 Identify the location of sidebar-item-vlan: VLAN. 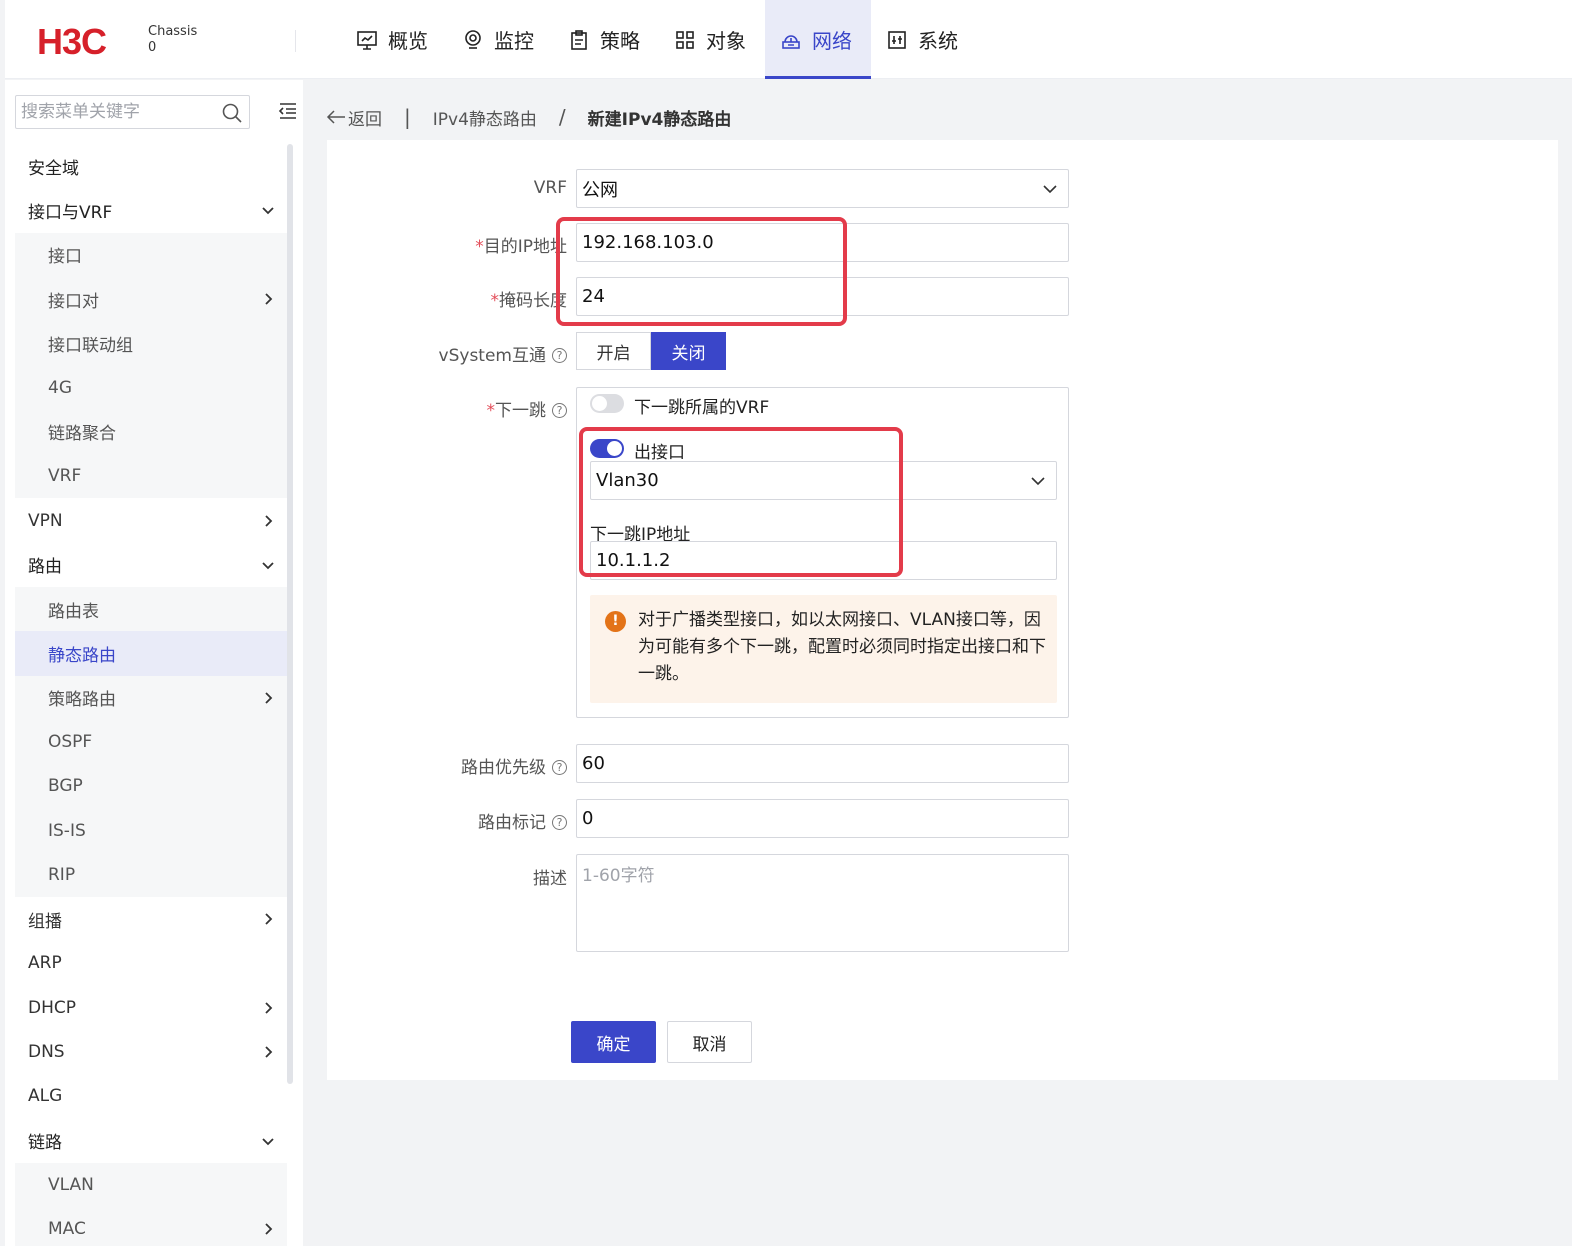
(151, 1185).